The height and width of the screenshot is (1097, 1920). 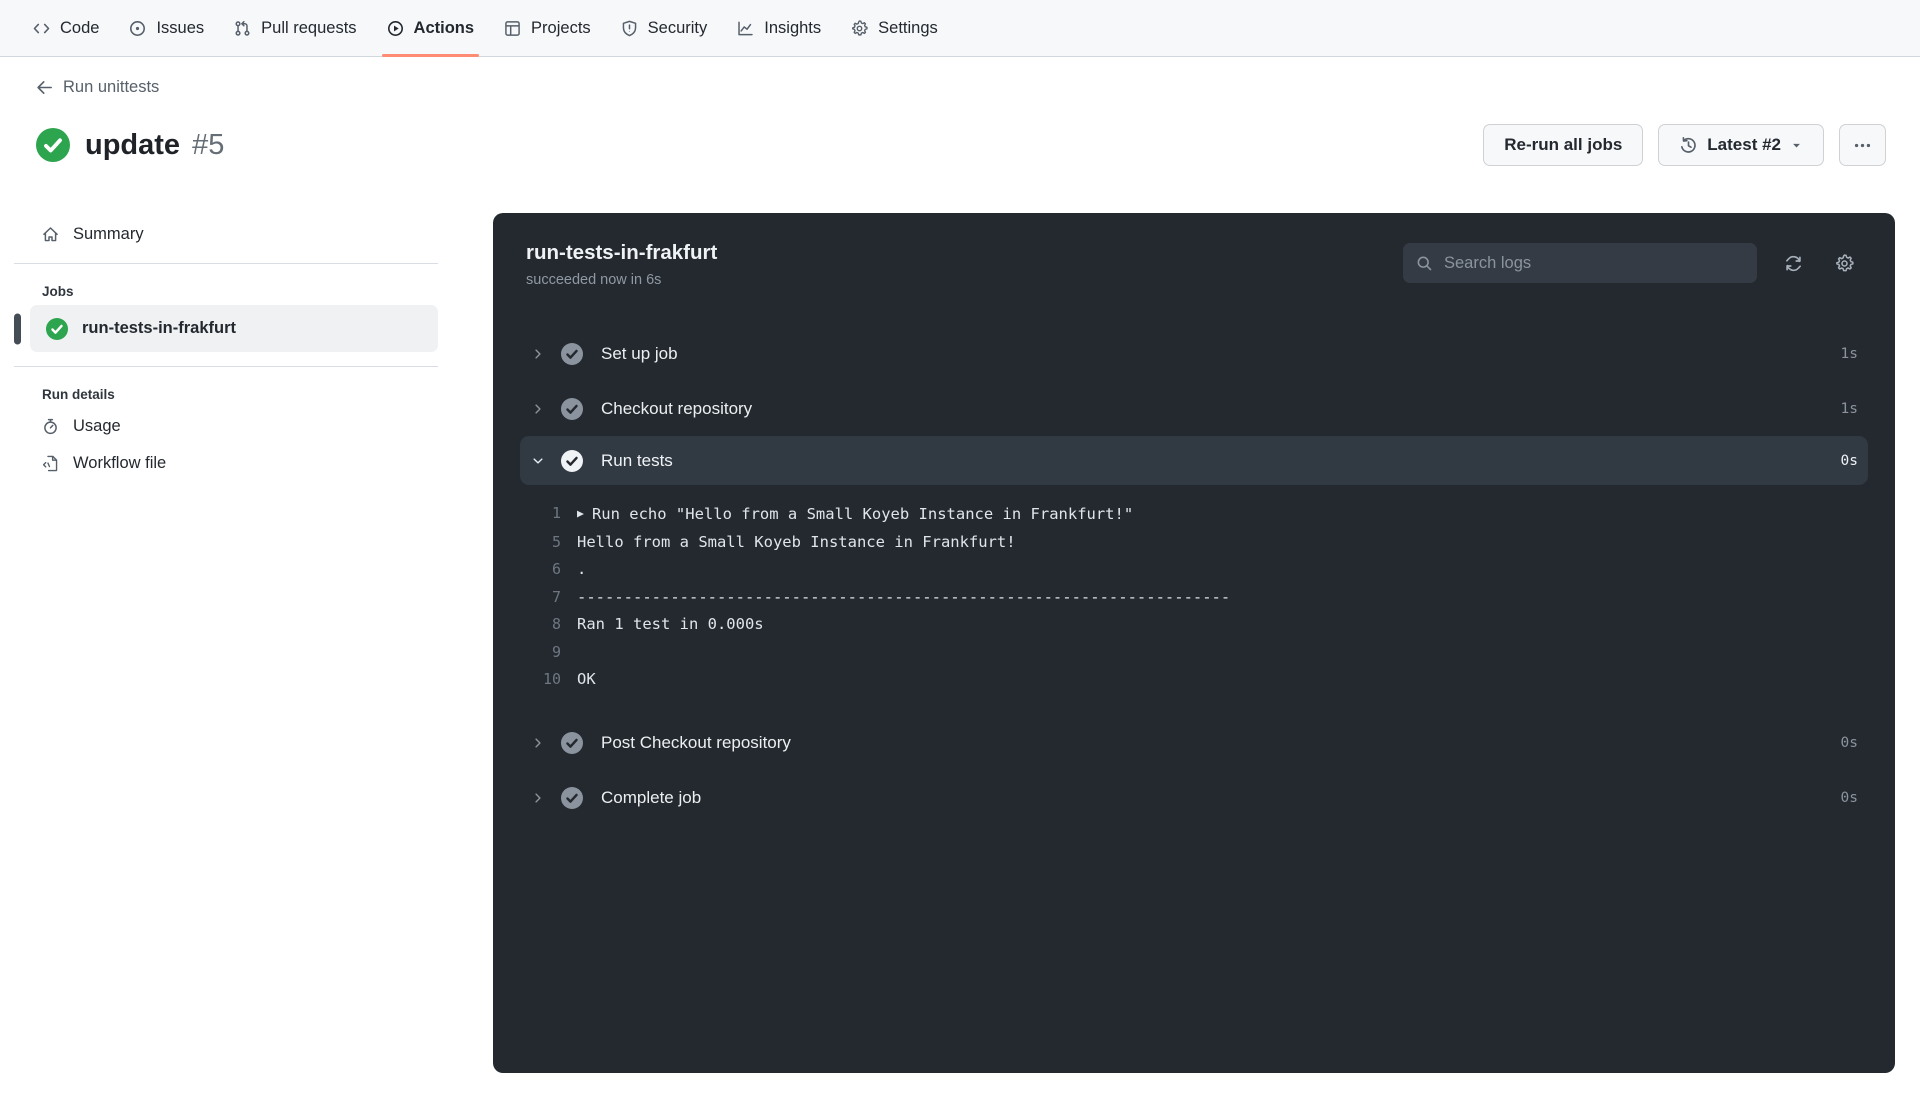 I want to click on step-post-checkout-repository: Post Checkout repository 0s, so click(x=1194, y=743).